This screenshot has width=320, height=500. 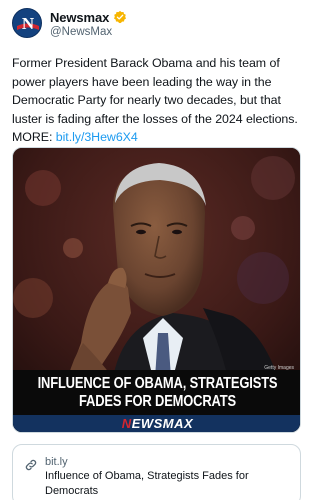 What do you see at coordinates (31, 465) in the screenshot?
I see `link-icon` at bounding box center [31, 465].